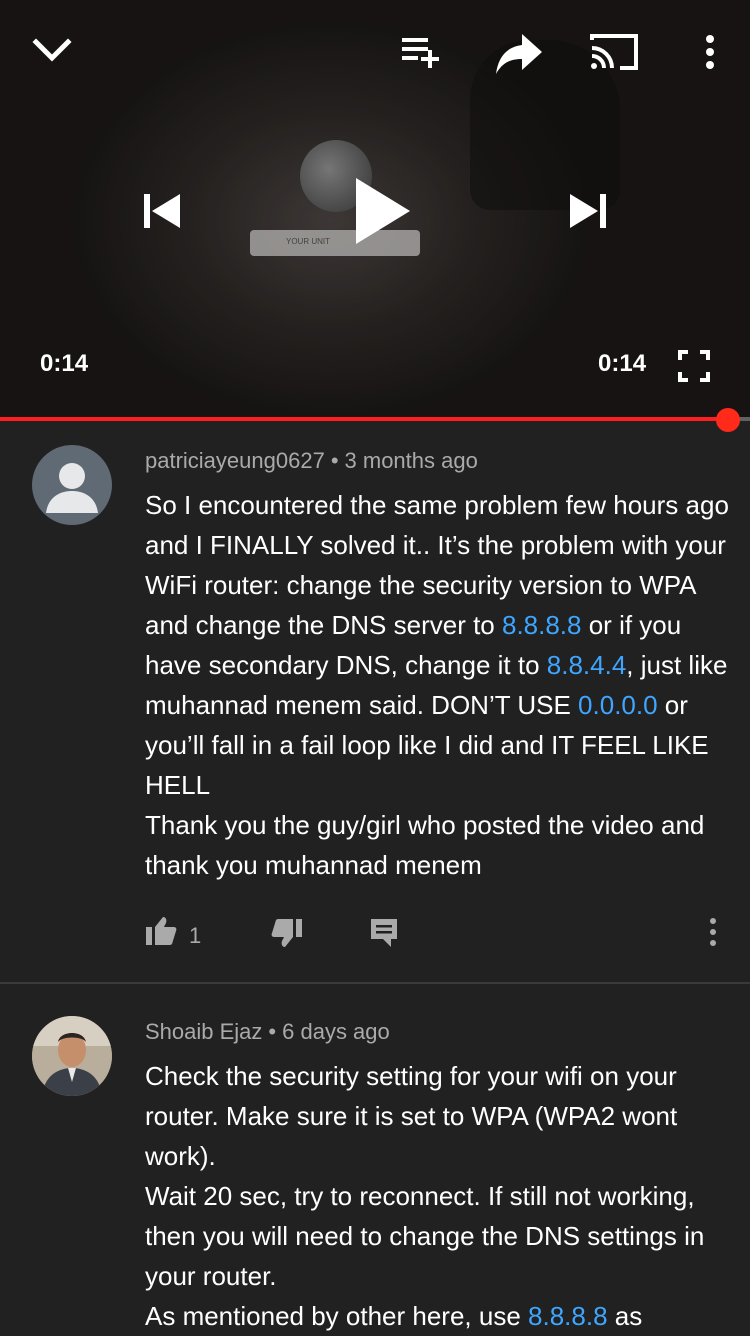 This screenshot has height=1336, width=750. I want to click on skip-previous-icon, so click(163, 211).